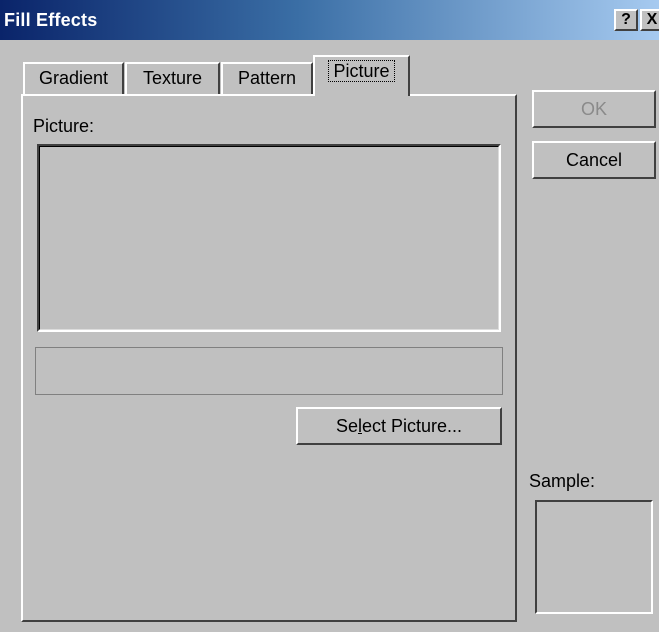 This screenshot has height=632, width=659. I want to click on ok-button: OK, so click(594, 109).